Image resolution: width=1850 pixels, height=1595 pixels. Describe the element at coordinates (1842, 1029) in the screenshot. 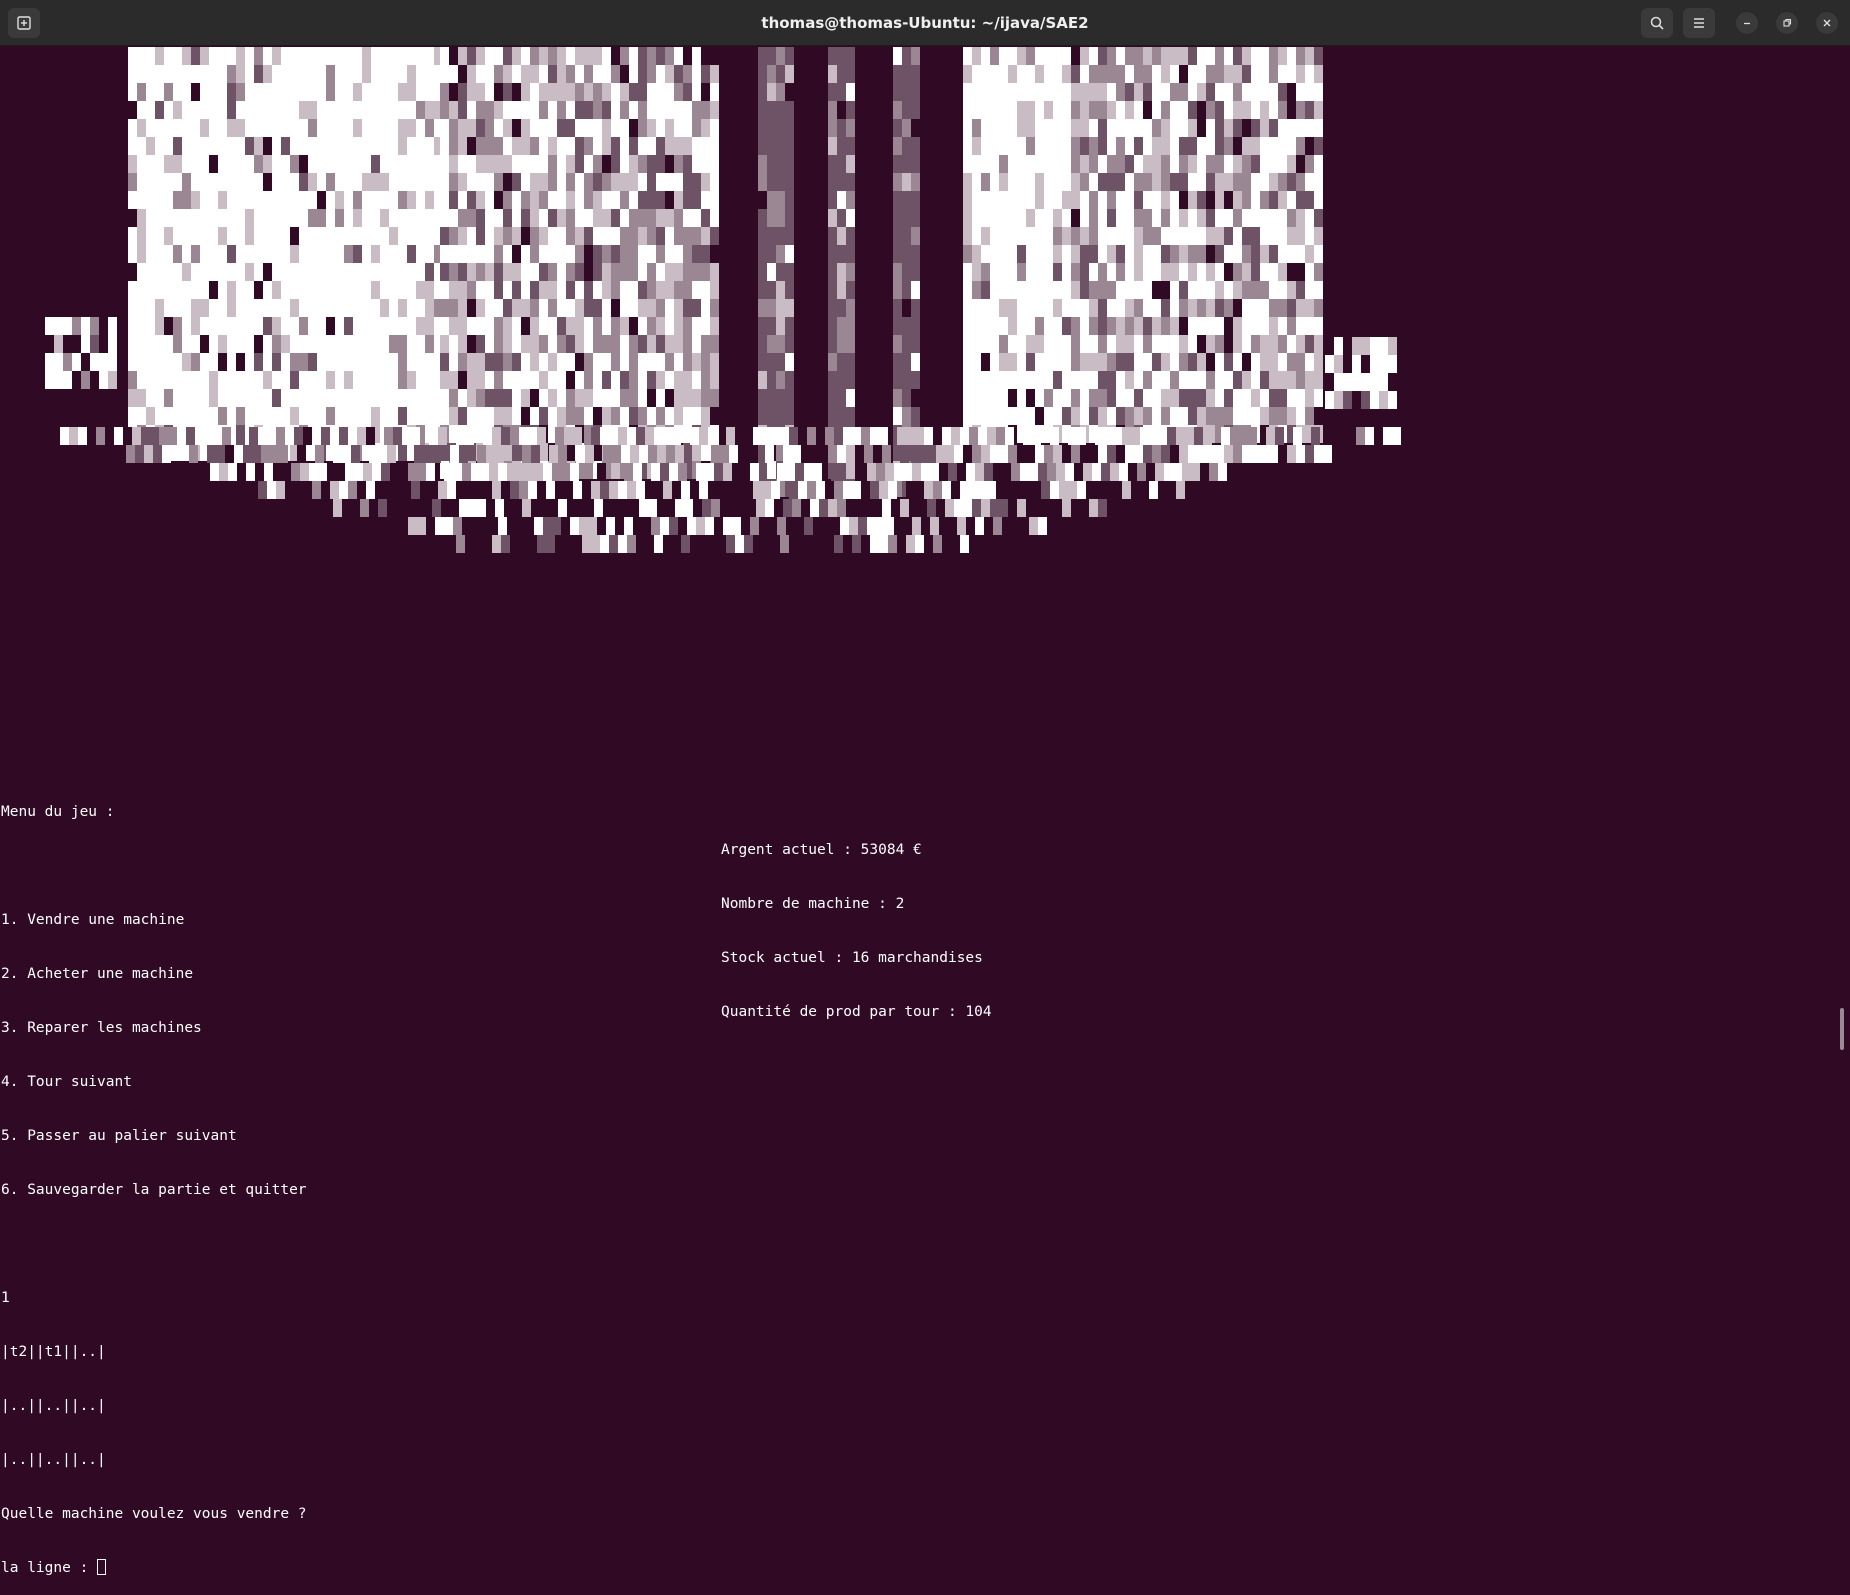

I see `scrollbar` at that location.